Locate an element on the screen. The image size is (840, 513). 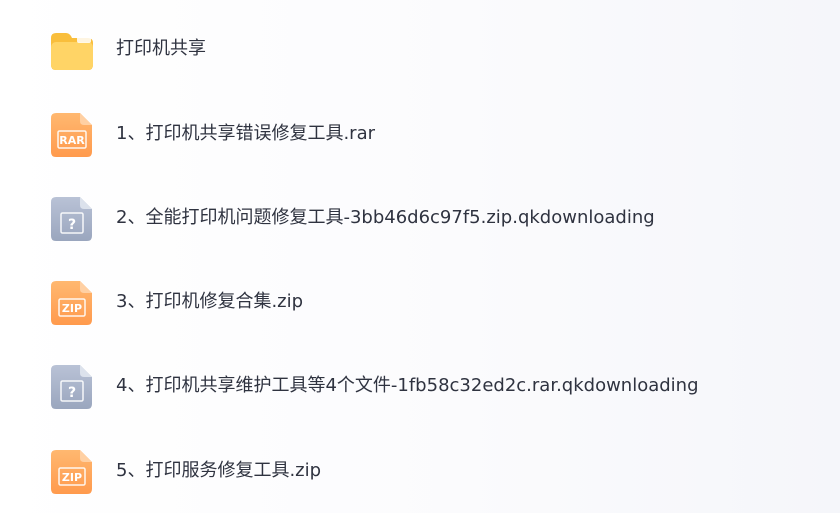
file-name: 打印机共享 is located at coordinates (161, 48).